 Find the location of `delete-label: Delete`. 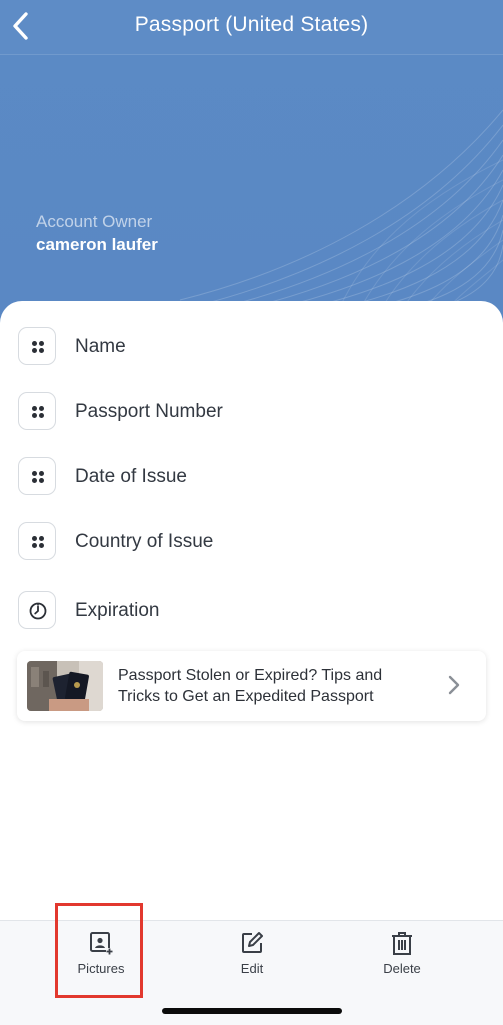

delete-label: Delete is located at coordinates (402, 968).